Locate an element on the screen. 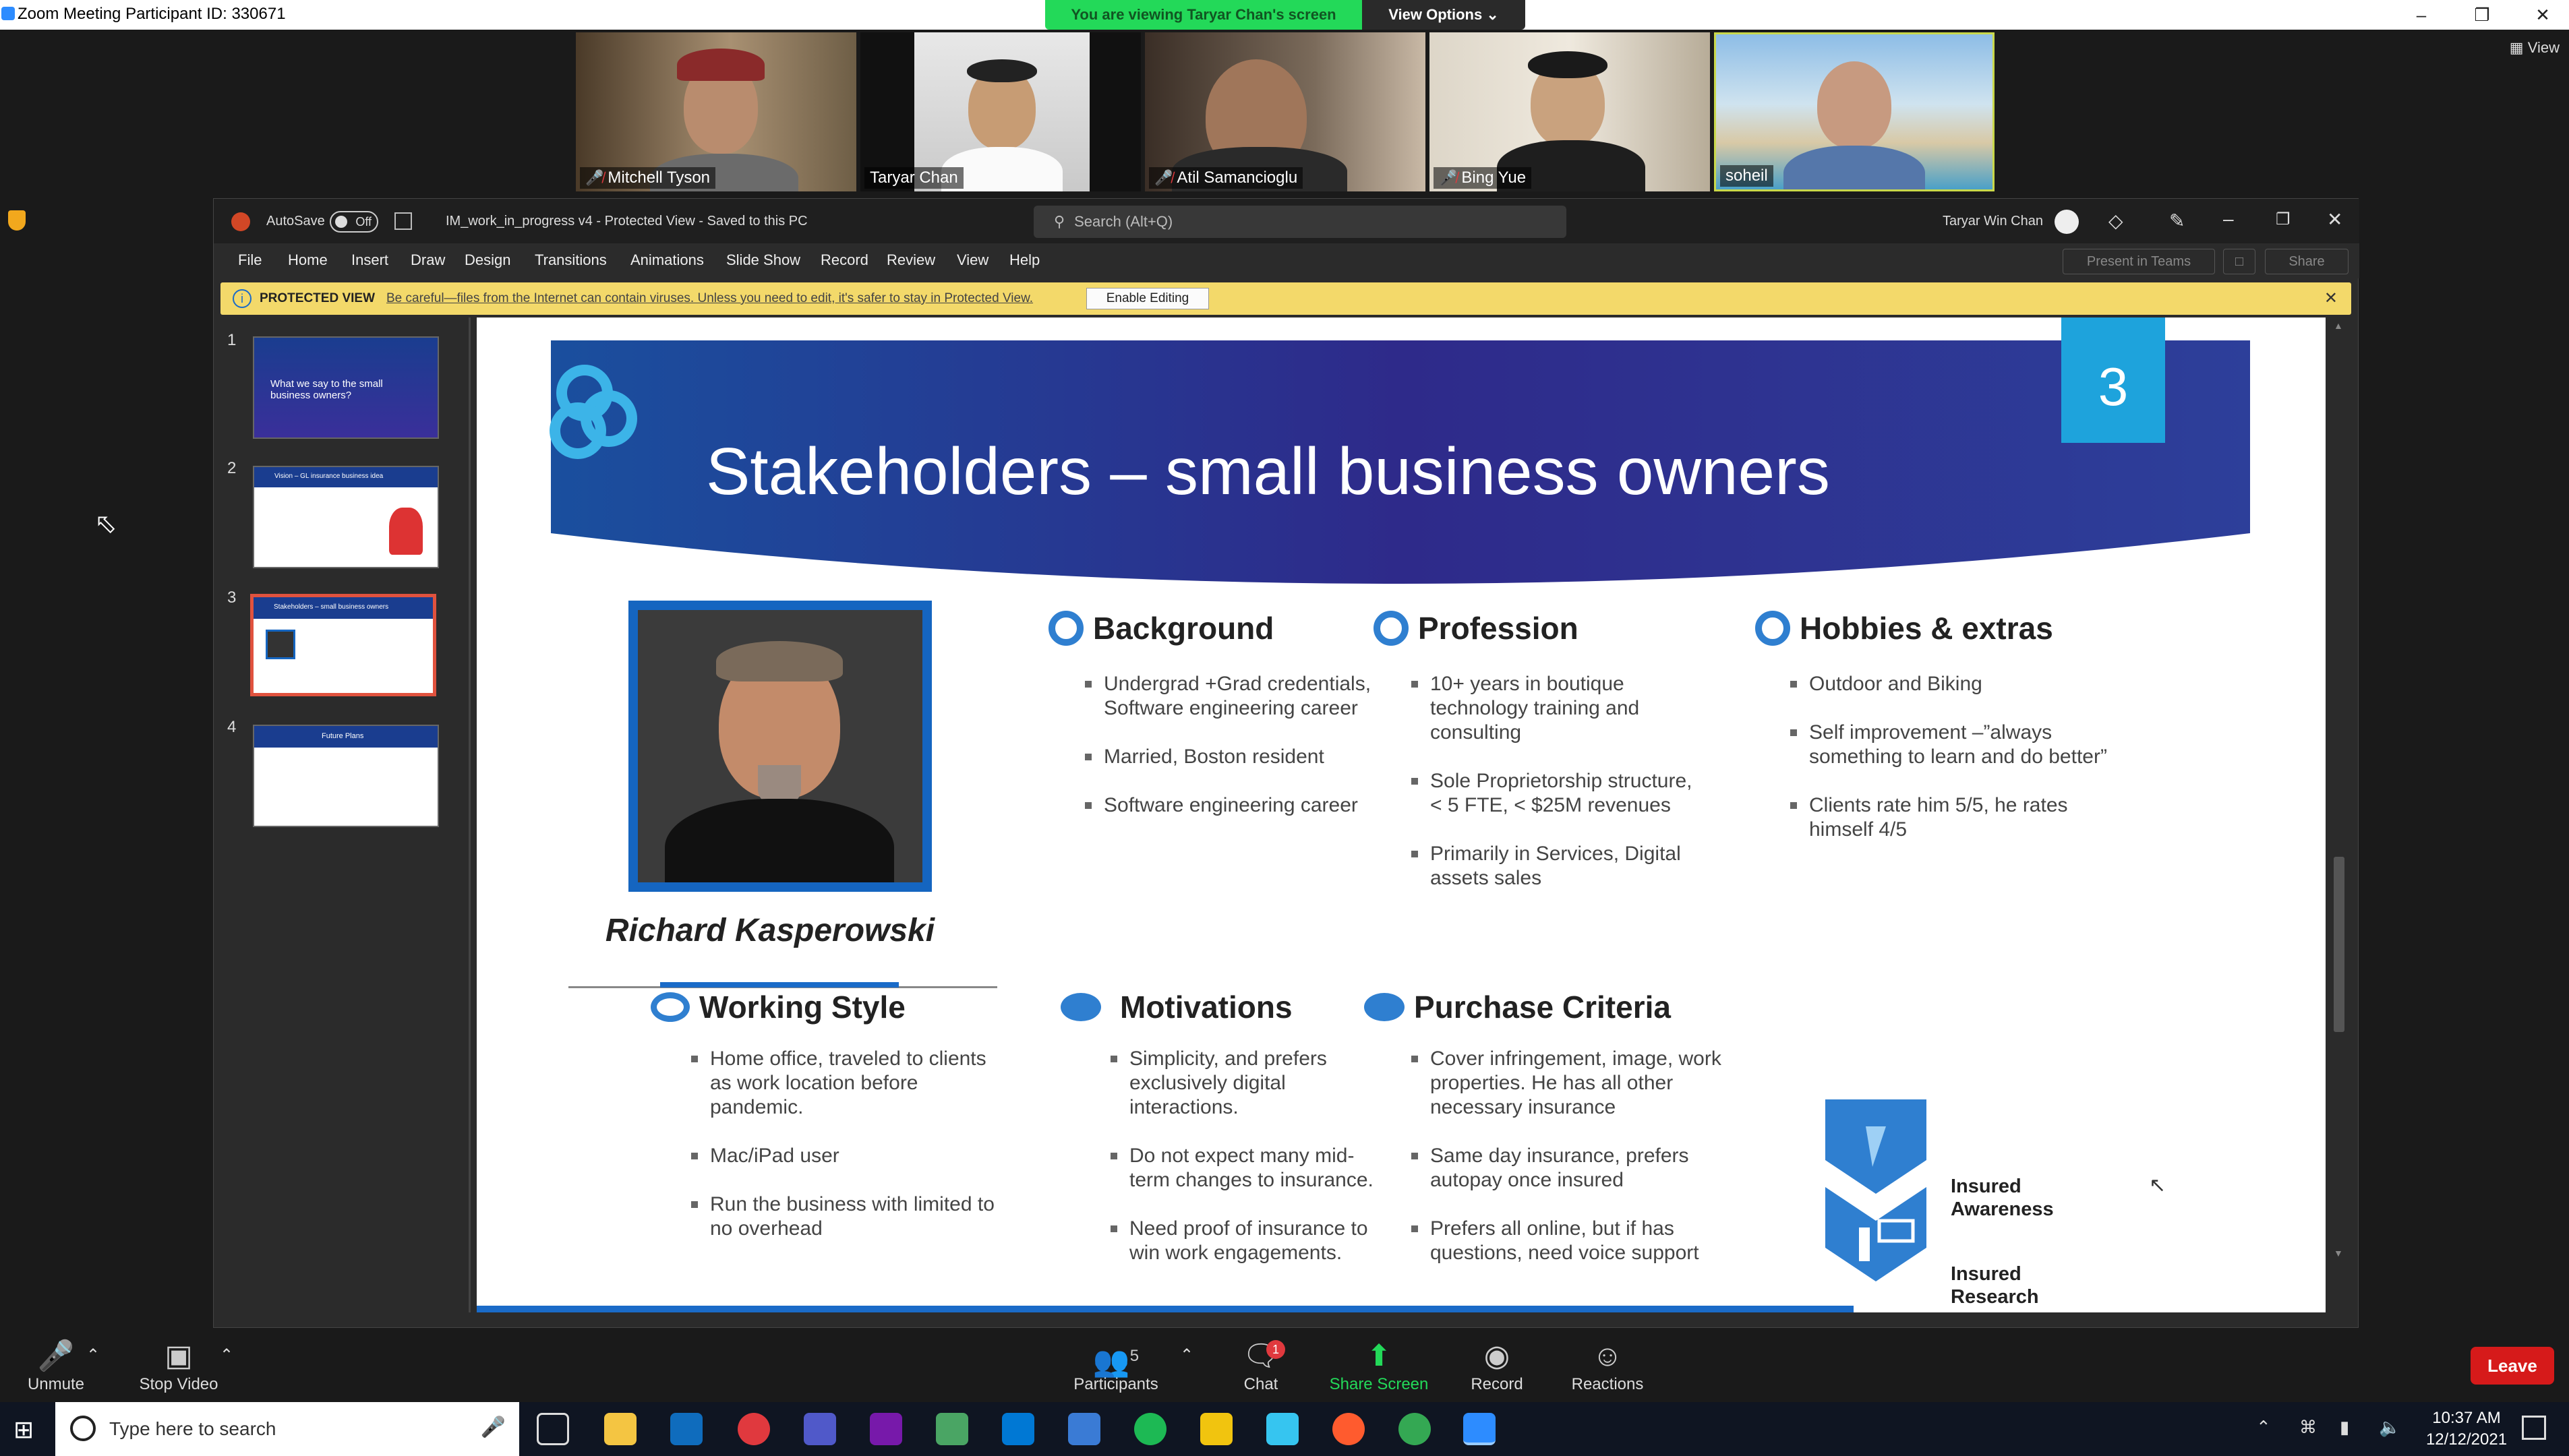  autosave-label: AutoSave is located at coordinates (295, 222).